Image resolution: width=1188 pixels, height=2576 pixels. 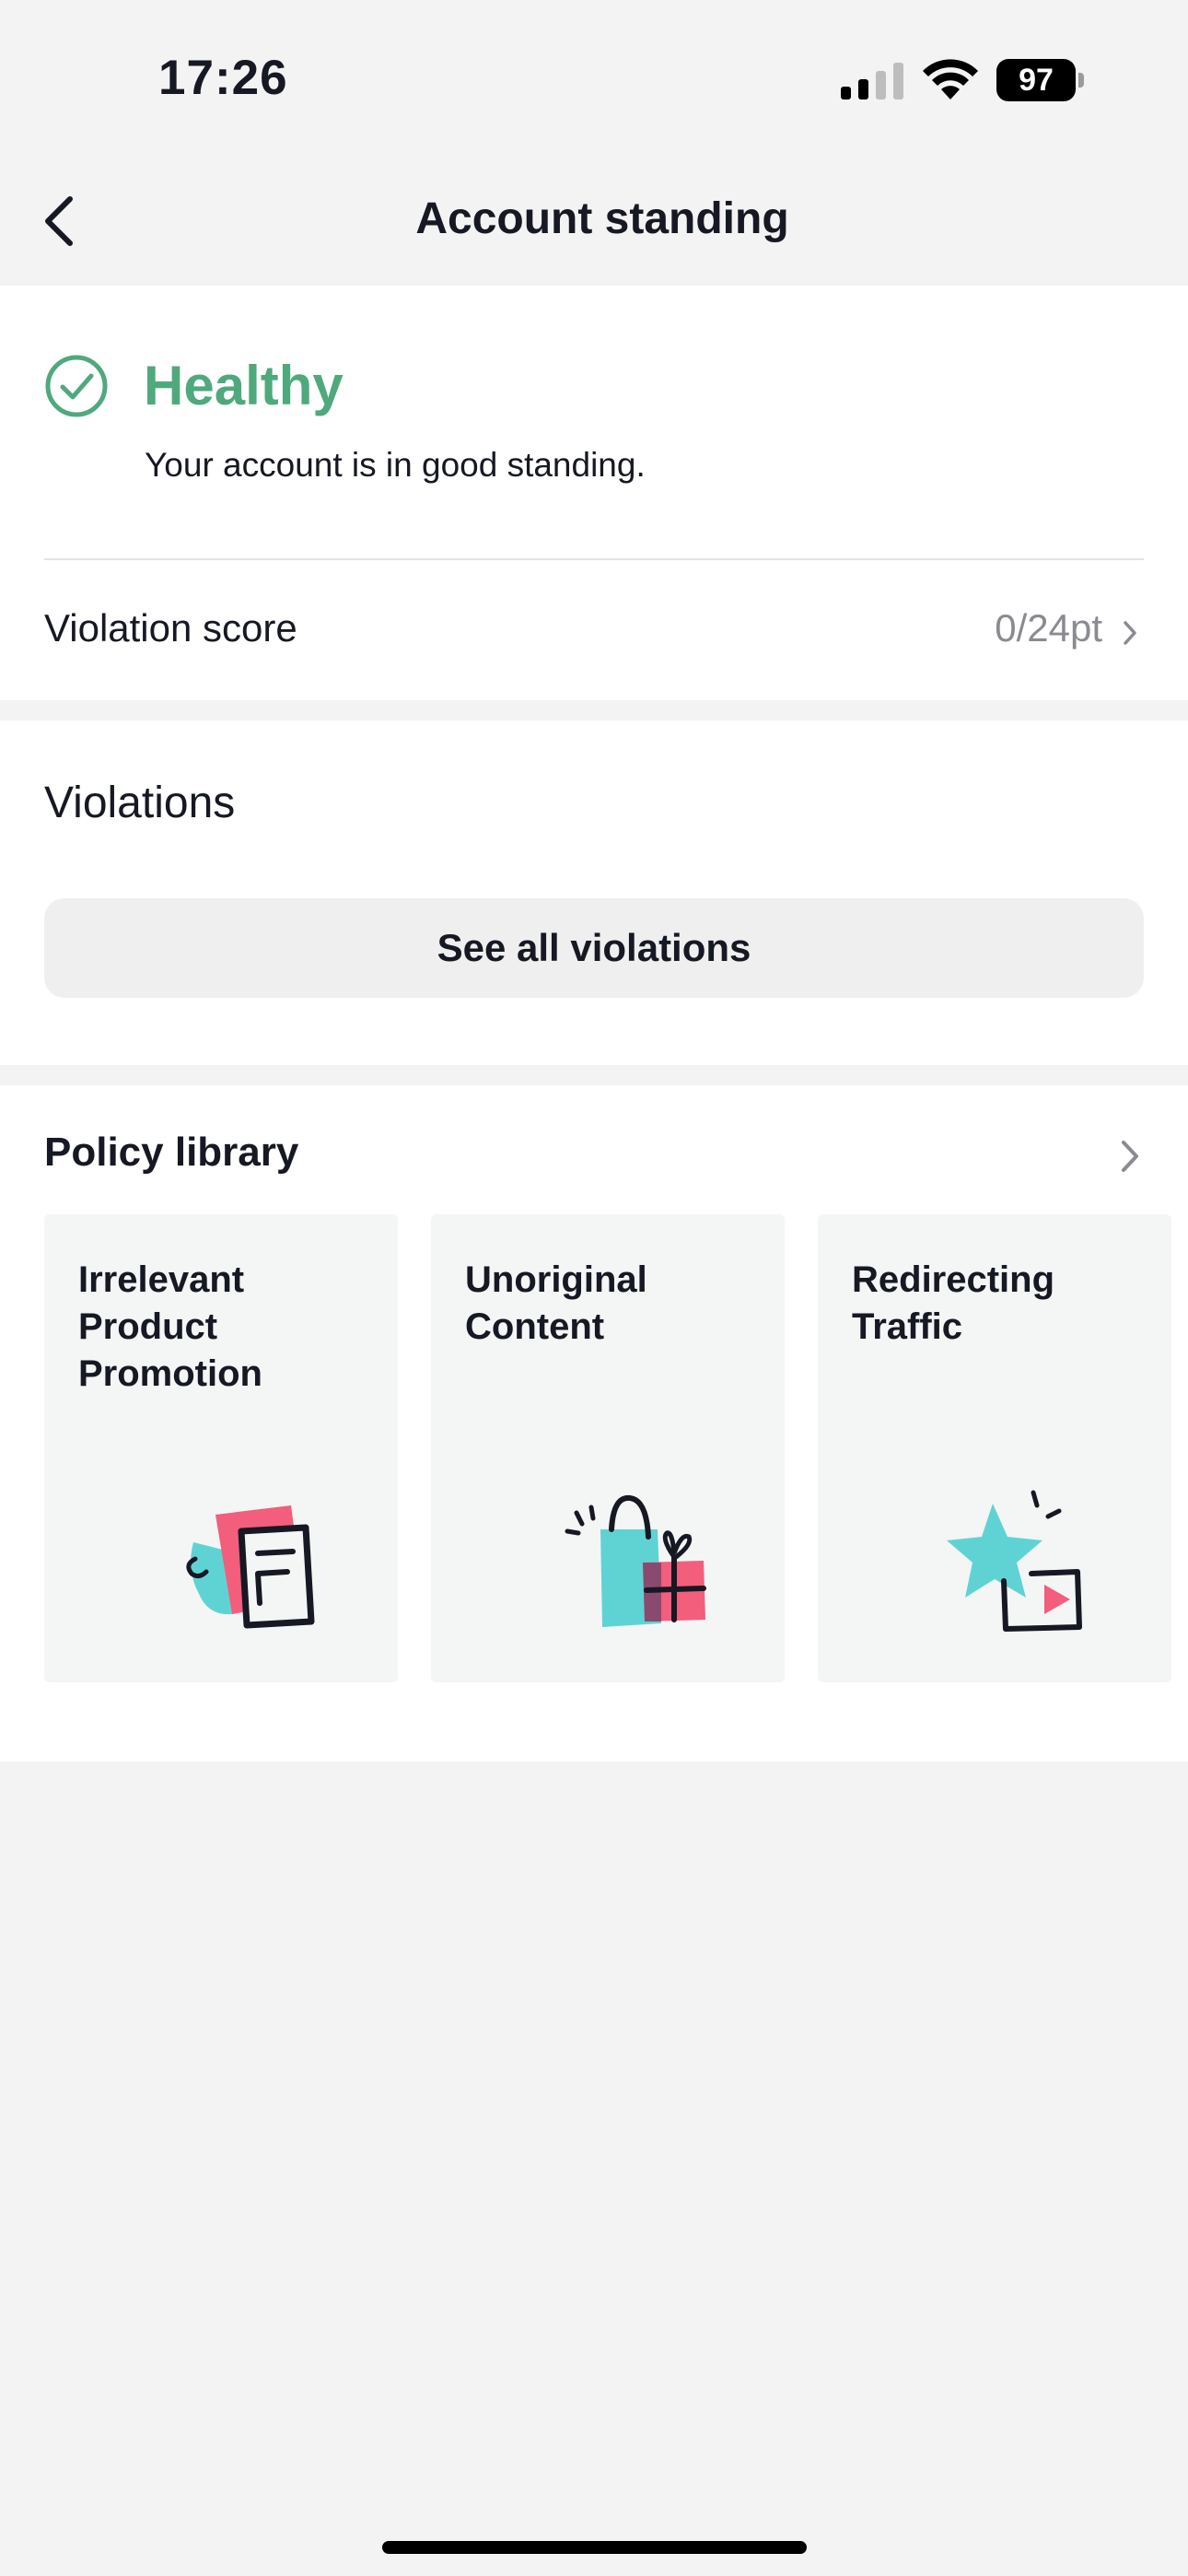 I want to click on policy-card-unoriginal-content: Unoriginal Content, so click(x=608, y=1448).